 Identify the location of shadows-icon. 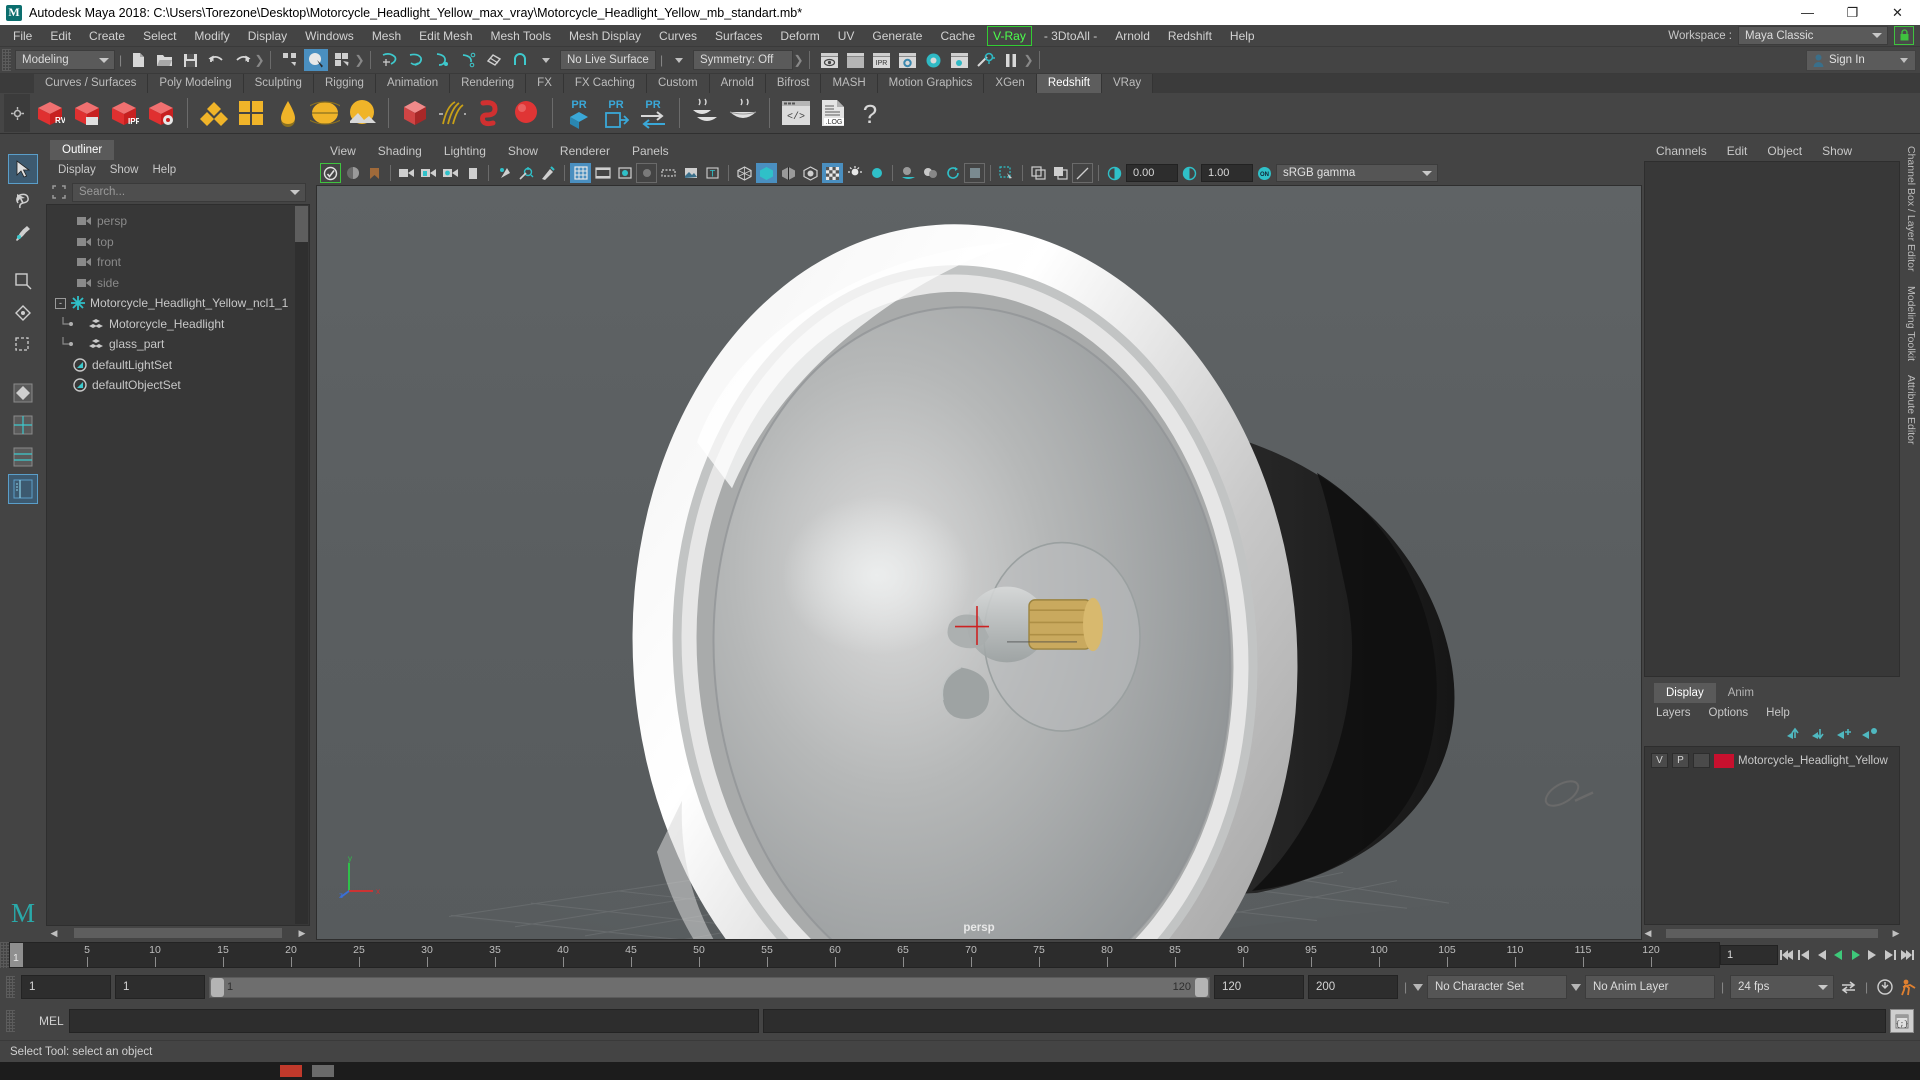
(908, 173).